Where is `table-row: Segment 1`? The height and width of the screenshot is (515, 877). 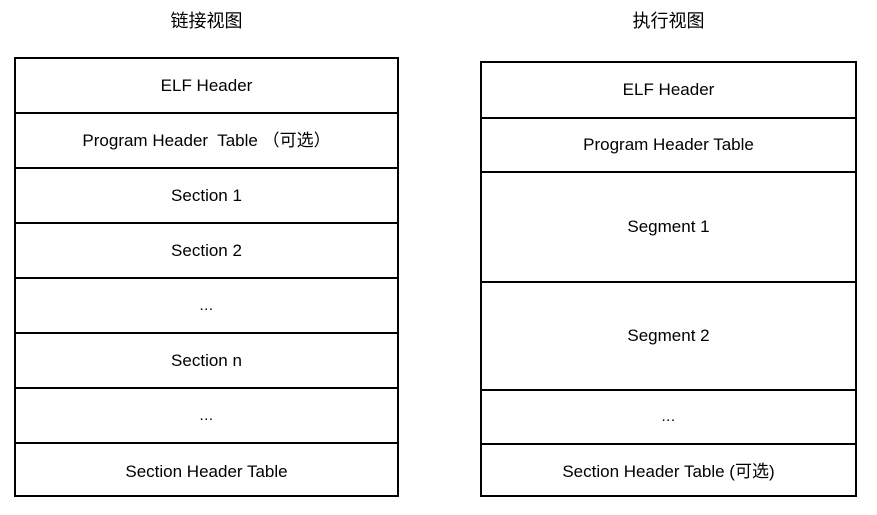
table-row: Segment 1 is located at coordinates (668, 228).